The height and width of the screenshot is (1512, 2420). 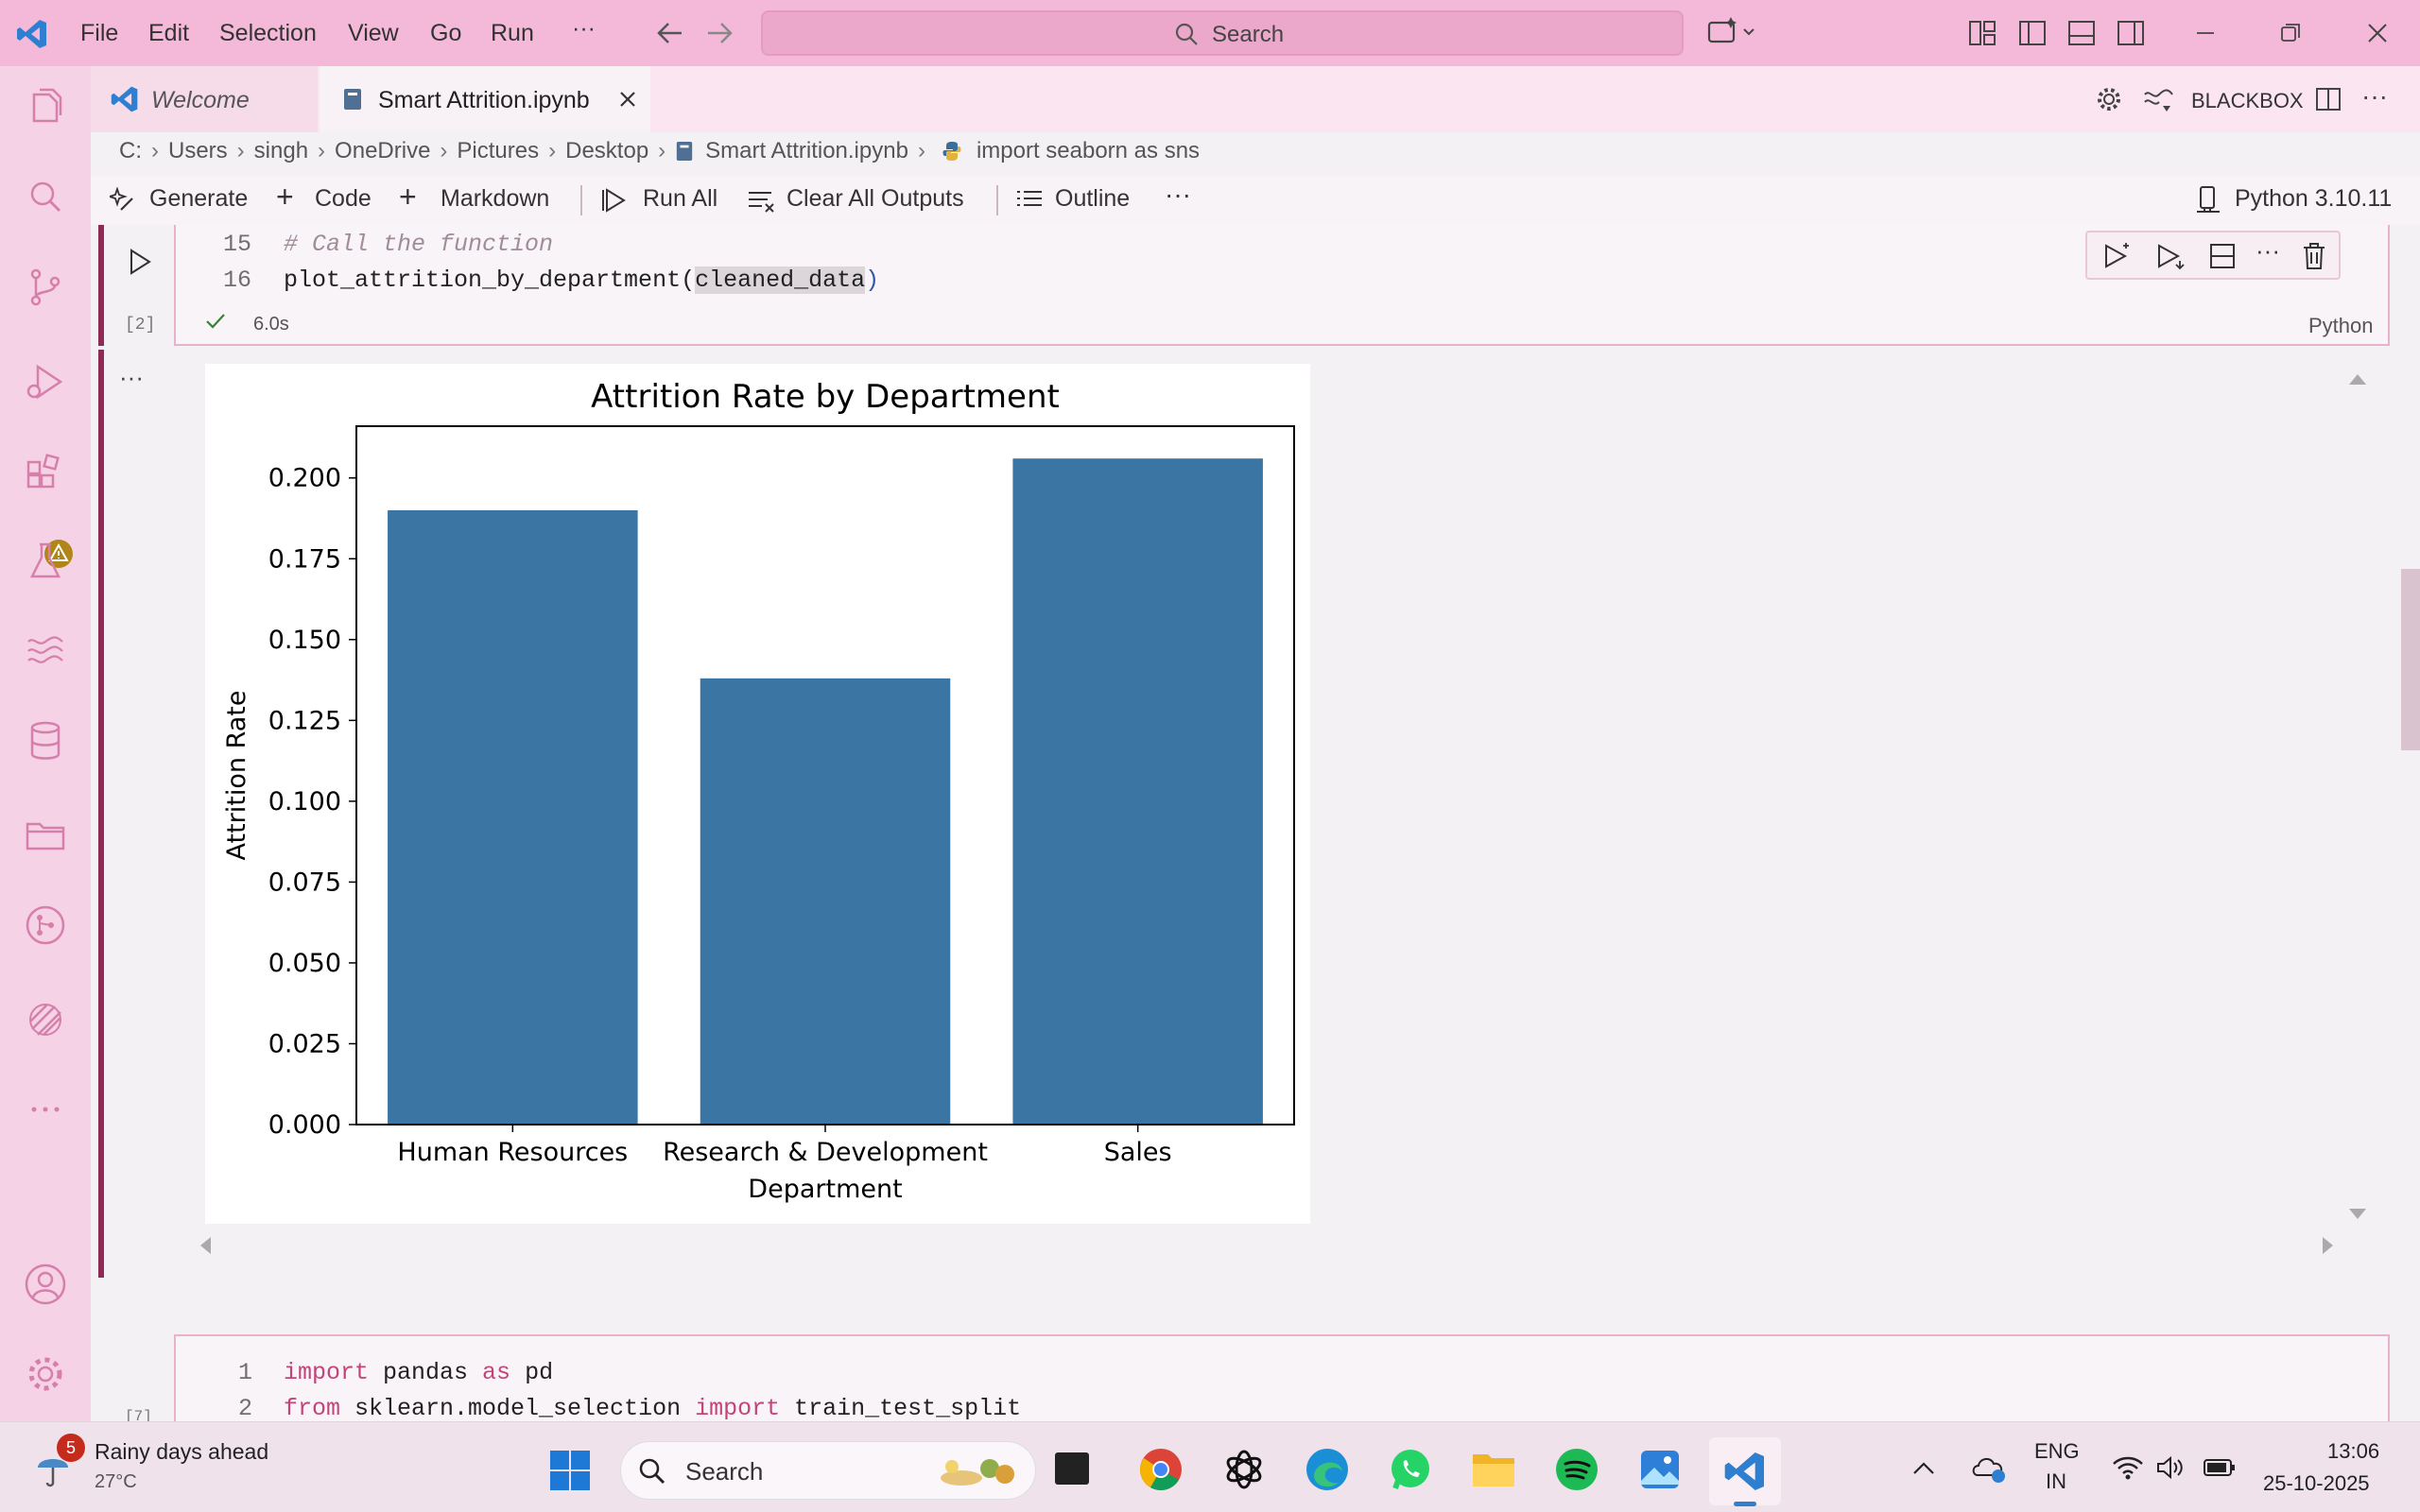 What do you see at coordinates (45, 651) in the screenshot?
I see `wave-extension-icon` at bounding box center [45, 651].